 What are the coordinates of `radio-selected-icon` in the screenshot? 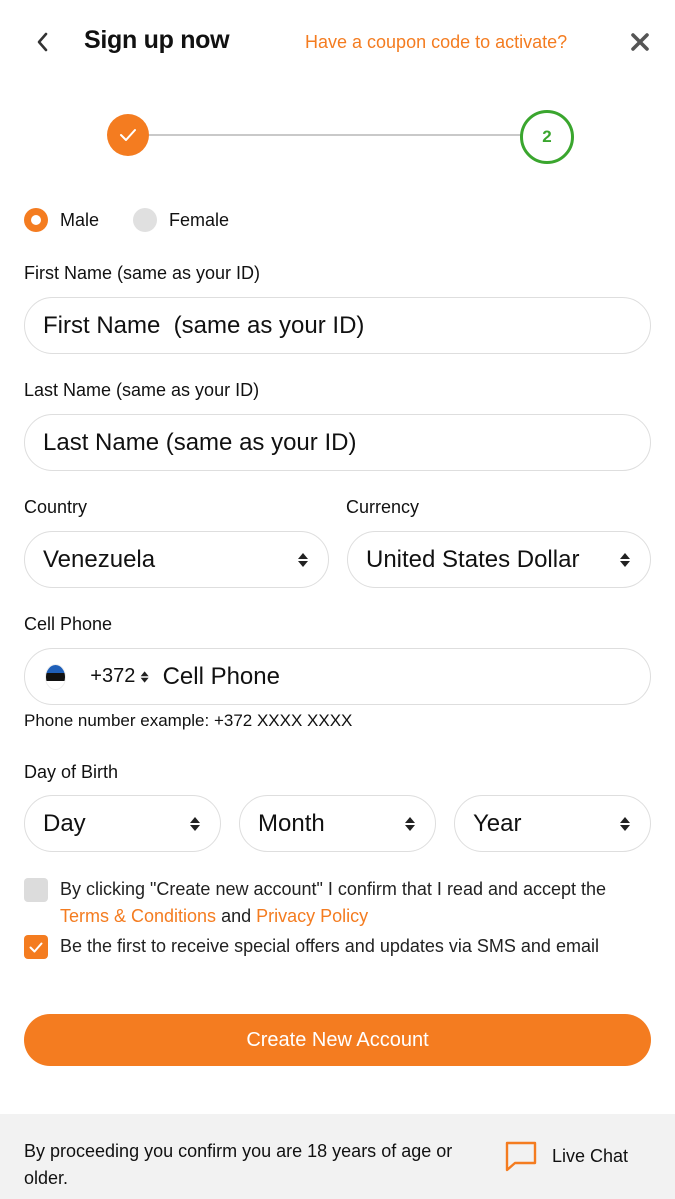 It's located at (36, 220).